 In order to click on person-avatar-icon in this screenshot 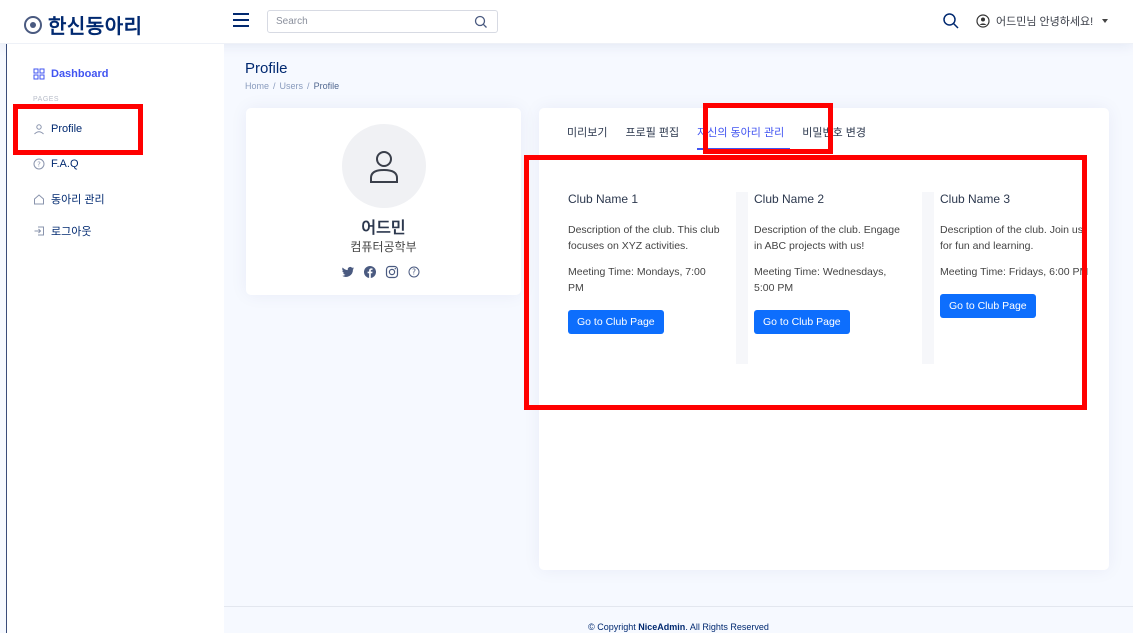, I will do `click(384, 167)`.